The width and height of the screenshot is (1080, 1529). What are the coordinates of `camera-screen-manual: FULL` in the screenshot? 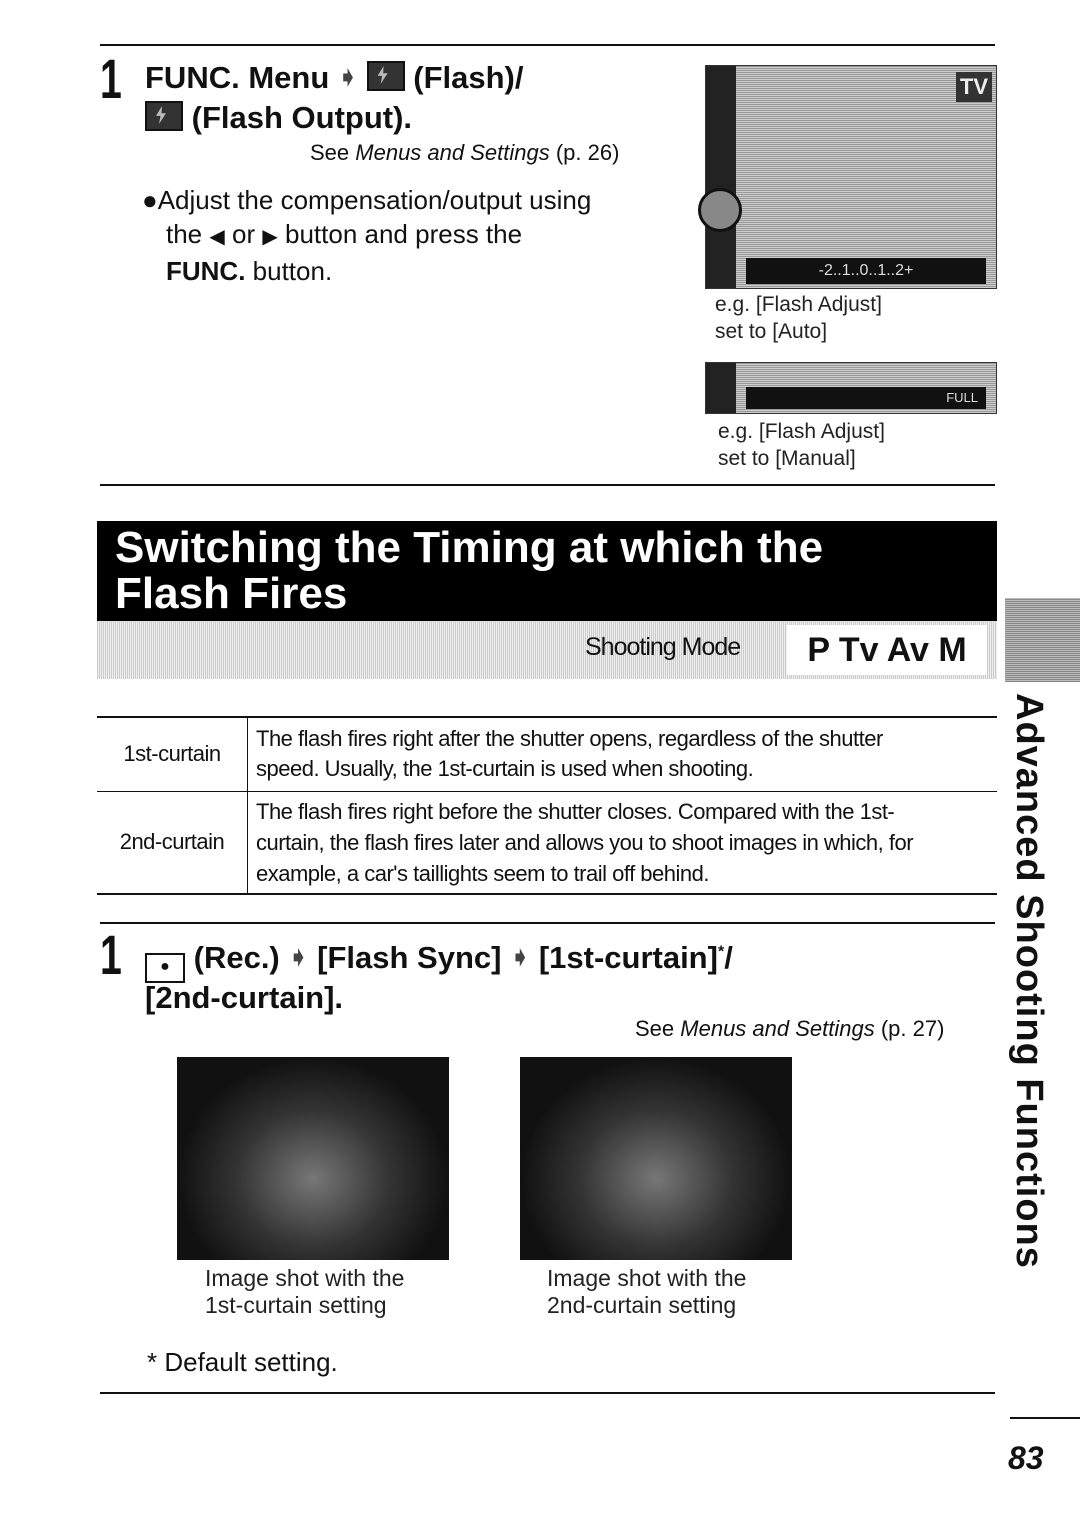 It's located at (851, 388).